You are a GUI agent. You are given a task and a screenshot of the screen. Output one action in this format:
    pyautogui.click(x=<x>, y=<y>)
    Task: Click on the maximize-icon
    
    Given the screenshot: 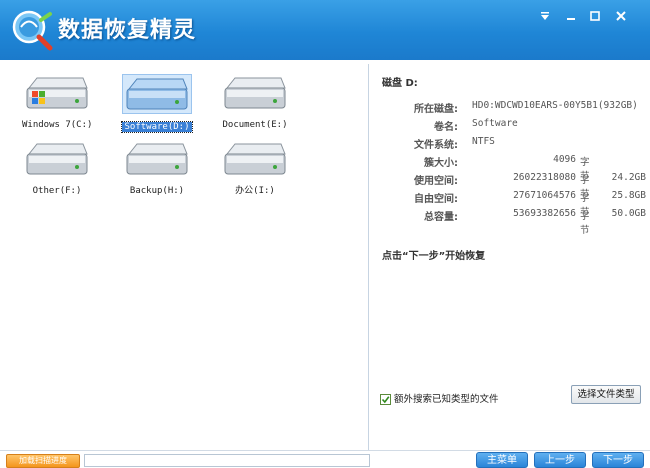 What is the action you would take?
    pyautogui.click(x=595, y=16)
    